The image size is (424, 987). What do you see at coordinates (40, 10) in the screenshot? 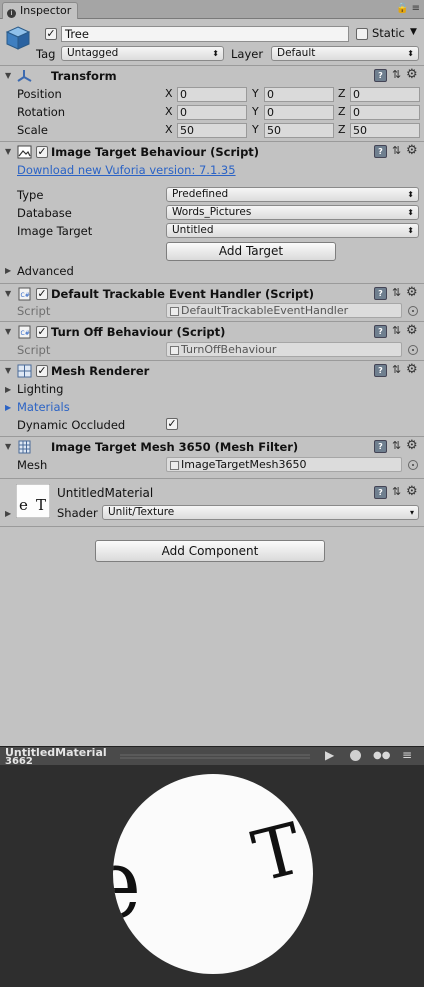
I see `tab-inspector: i Inspector` at bounding box center [40, 10].